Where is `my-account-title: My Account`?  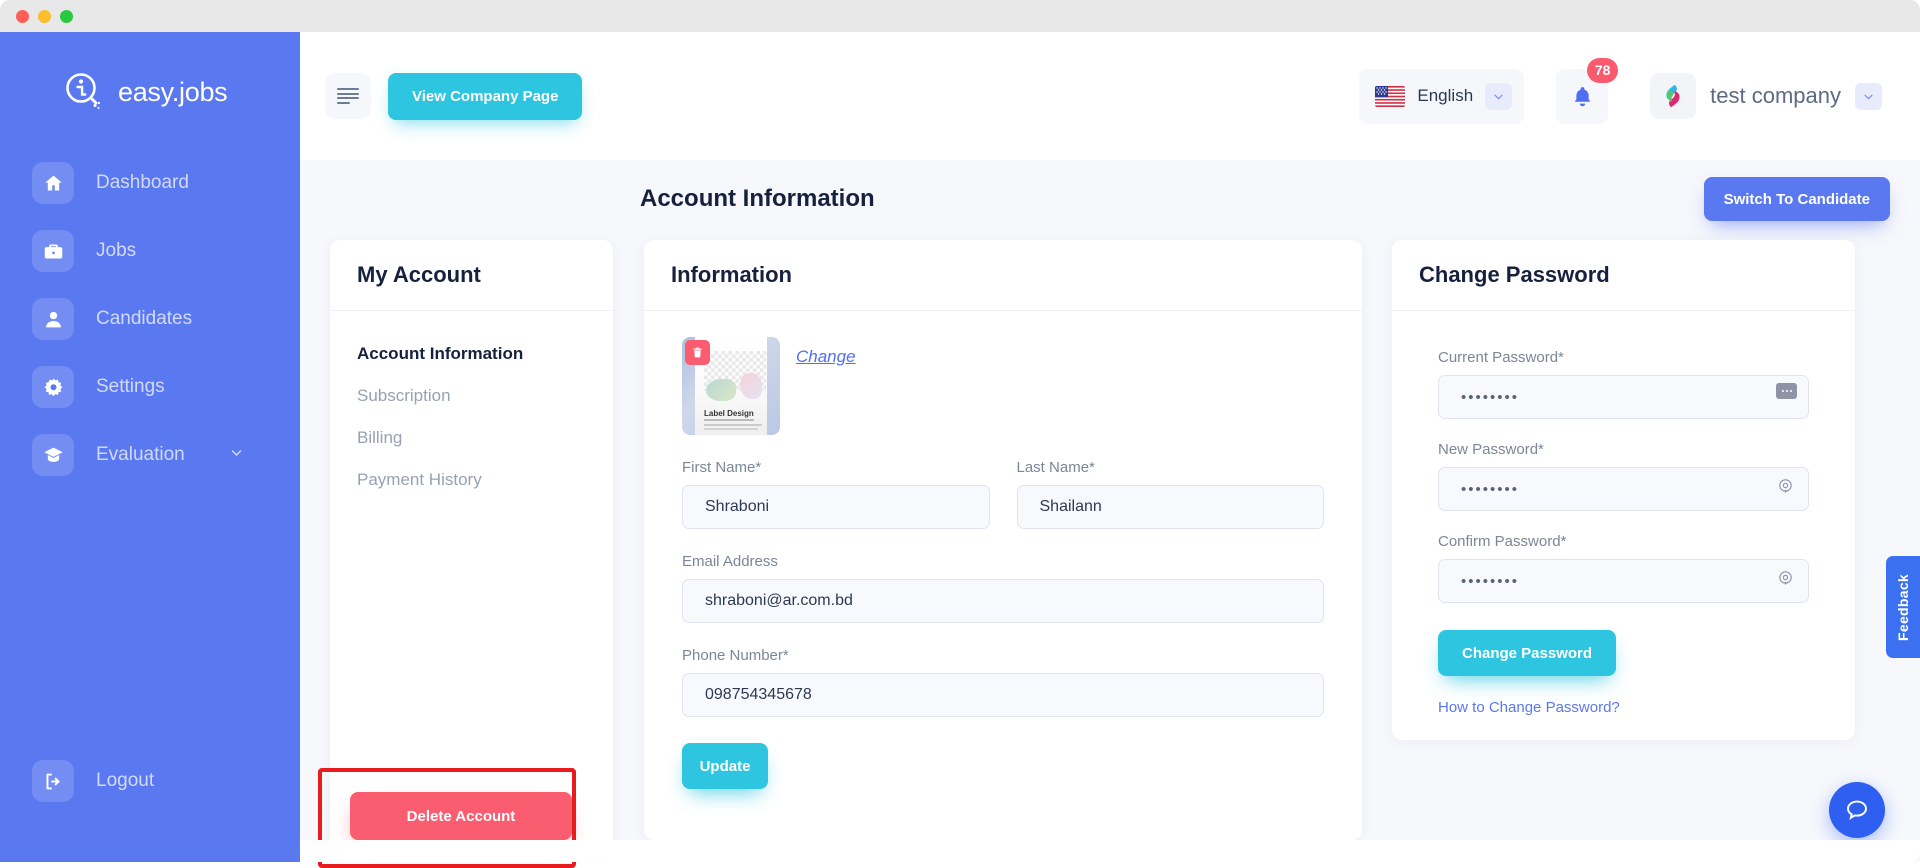
my-account-title: My Account is located at coordinates (471, 275).